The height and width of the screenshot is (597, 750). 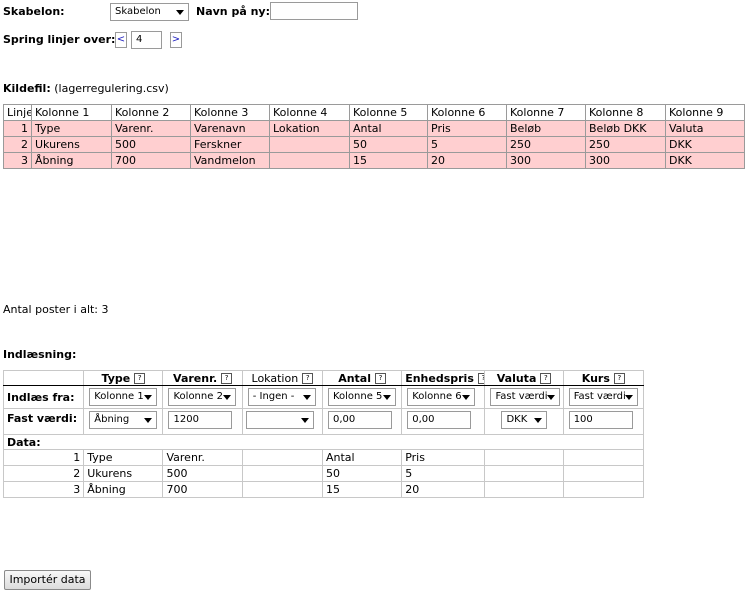 I want to click on table-cell: 1, so click(x=17, y=128).